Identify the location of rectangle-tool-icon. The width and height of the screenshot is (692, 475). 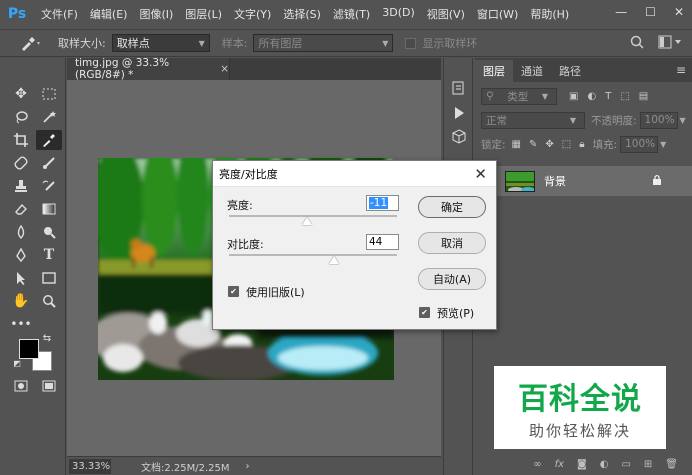
(49, 278).